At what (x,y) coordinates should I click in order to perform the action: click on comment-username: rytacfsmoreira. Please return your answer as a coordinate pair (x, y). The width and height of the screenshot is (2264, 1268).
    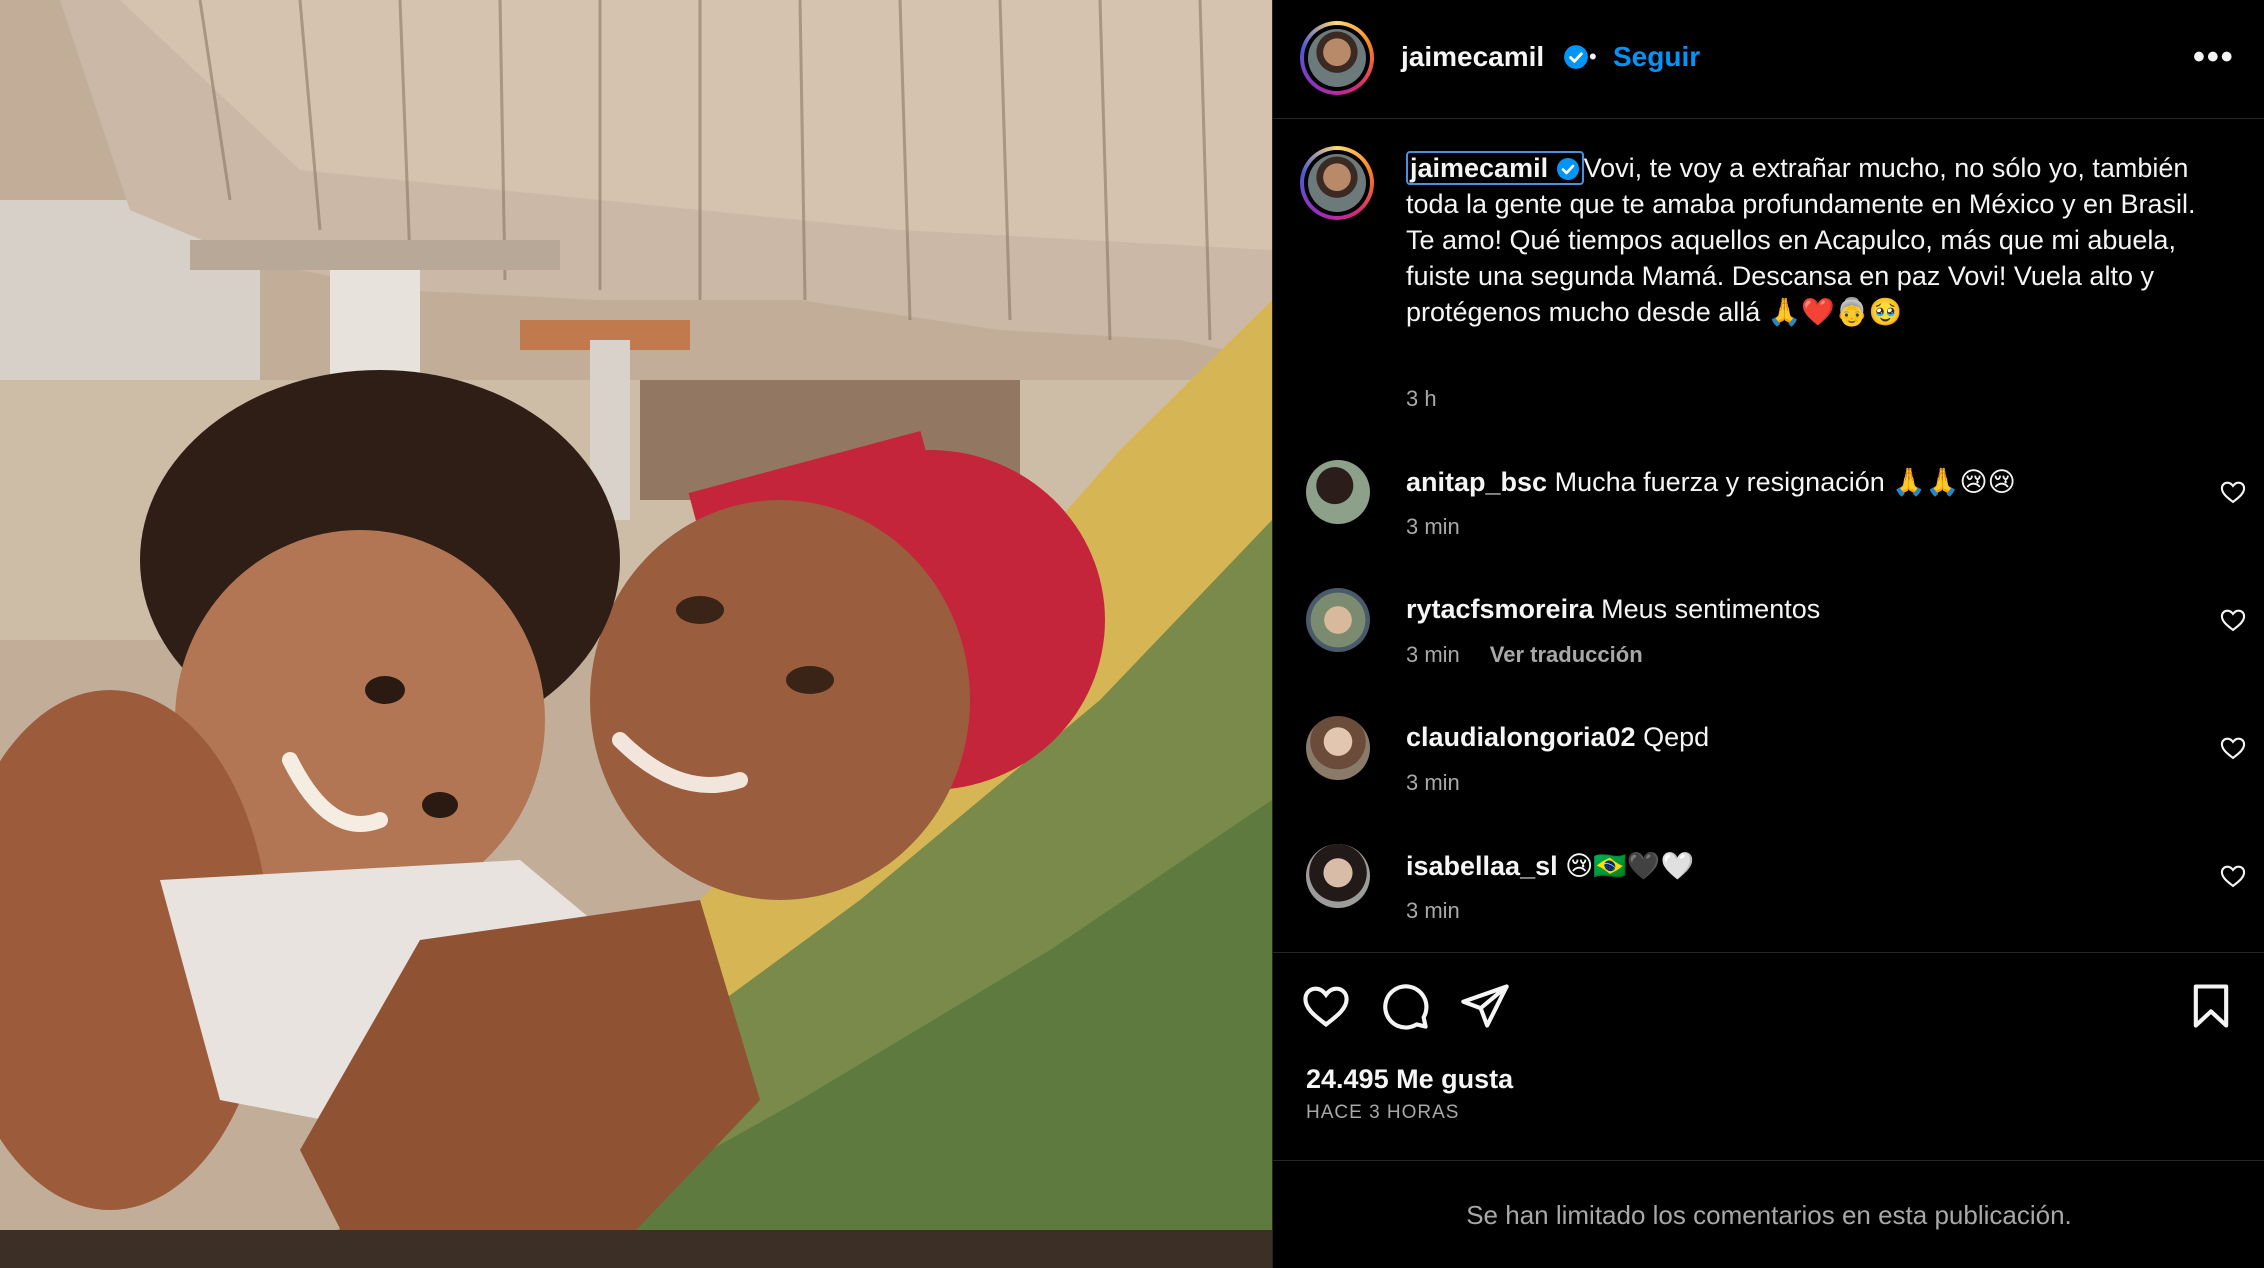
    Looking at the image, I should click on (1500, 609).